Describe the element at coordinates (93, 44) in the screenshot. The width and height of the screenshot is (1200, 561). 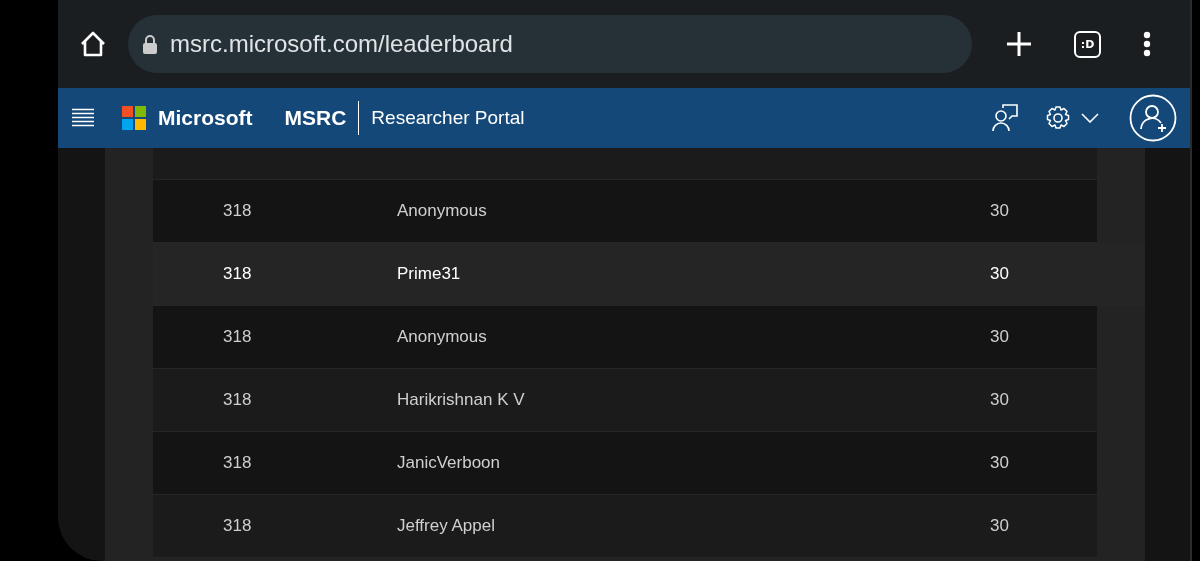
I see `home-icon` at that location.